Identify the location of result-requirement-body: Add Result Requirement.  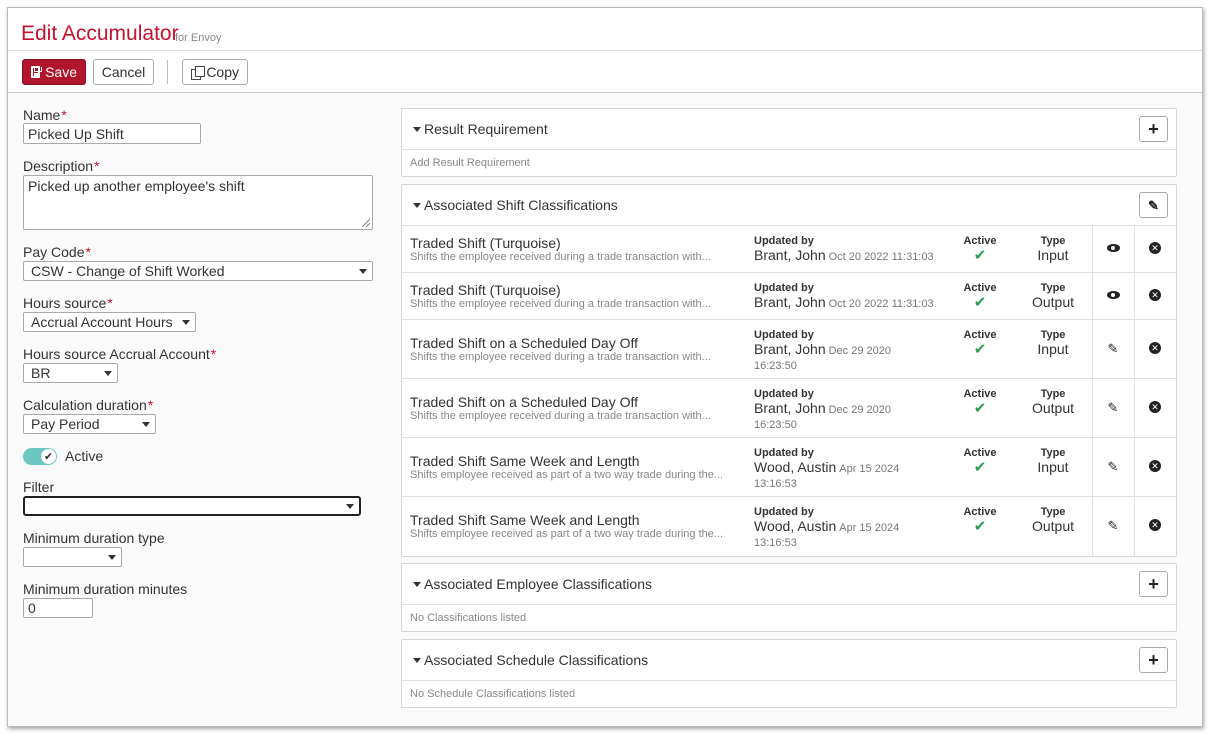
(789, 163).